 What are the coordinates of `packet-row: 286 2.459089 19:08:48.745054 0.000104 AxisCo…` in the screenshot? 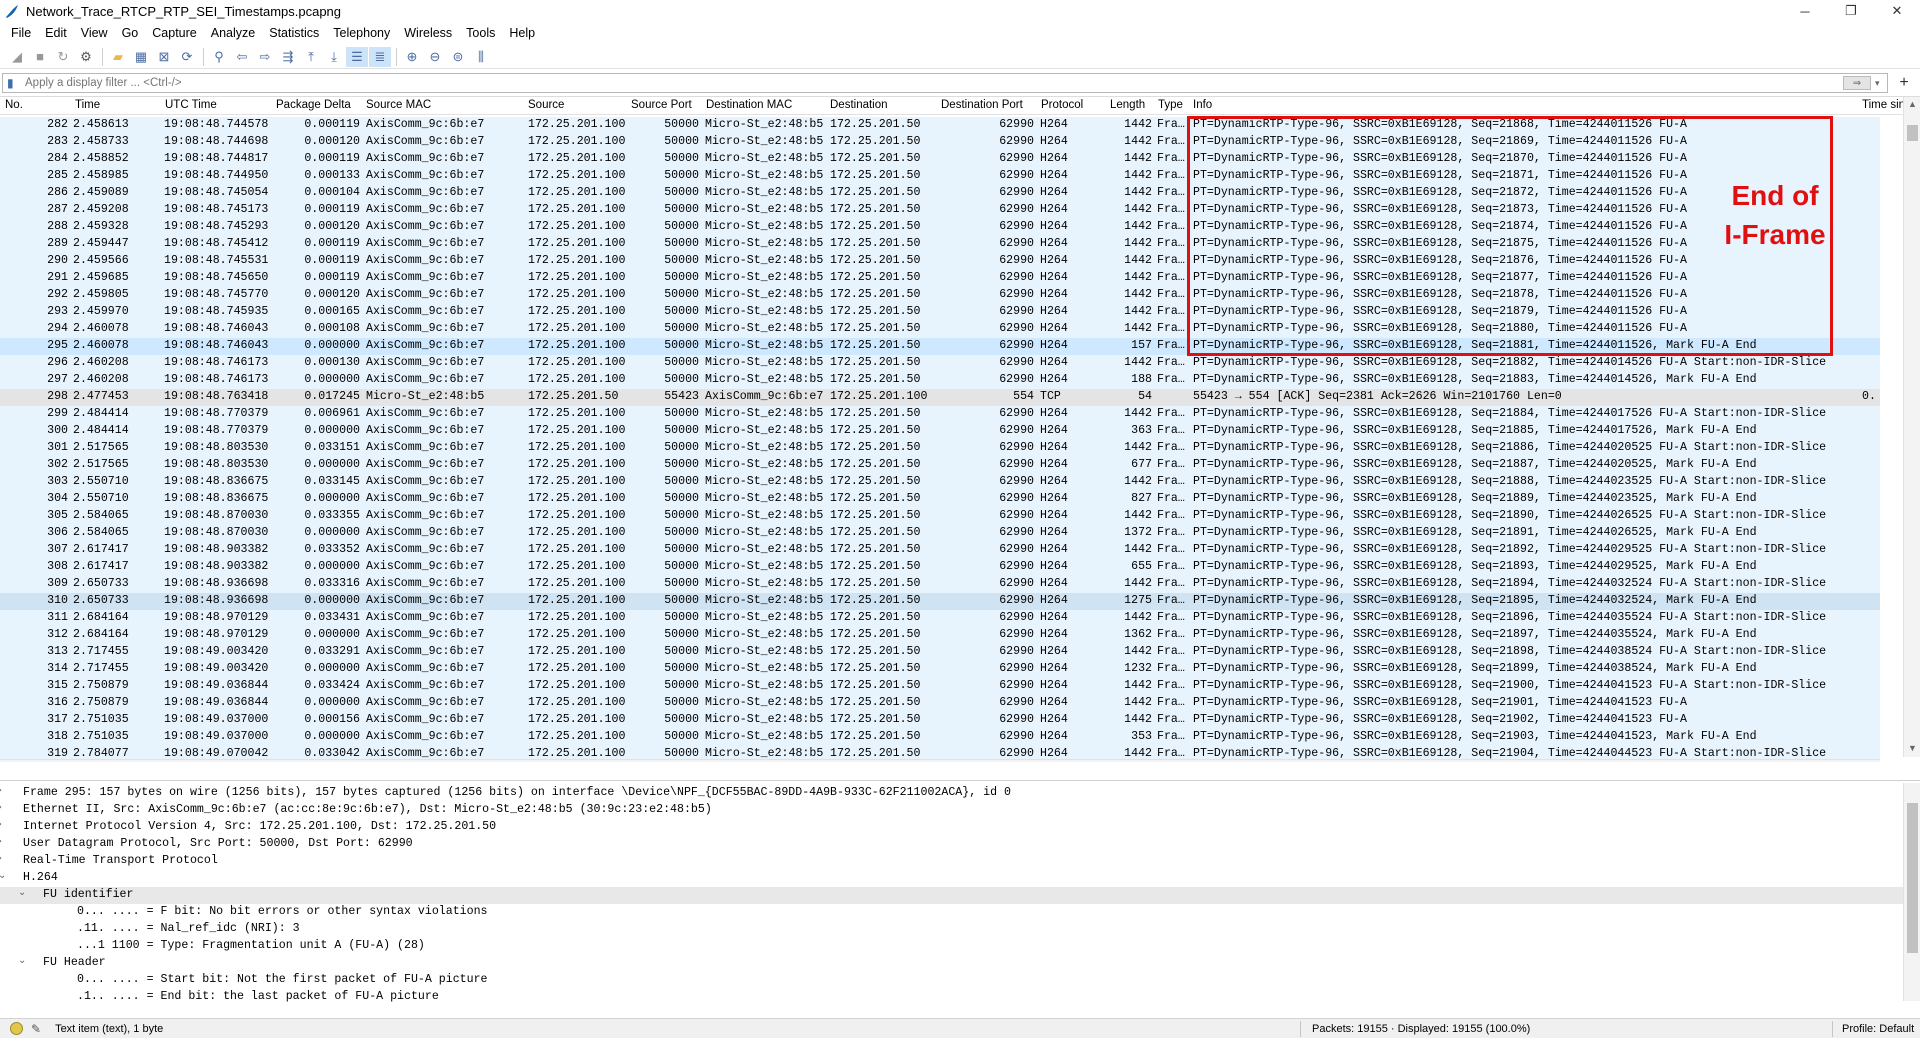 It's located at (940, 193).